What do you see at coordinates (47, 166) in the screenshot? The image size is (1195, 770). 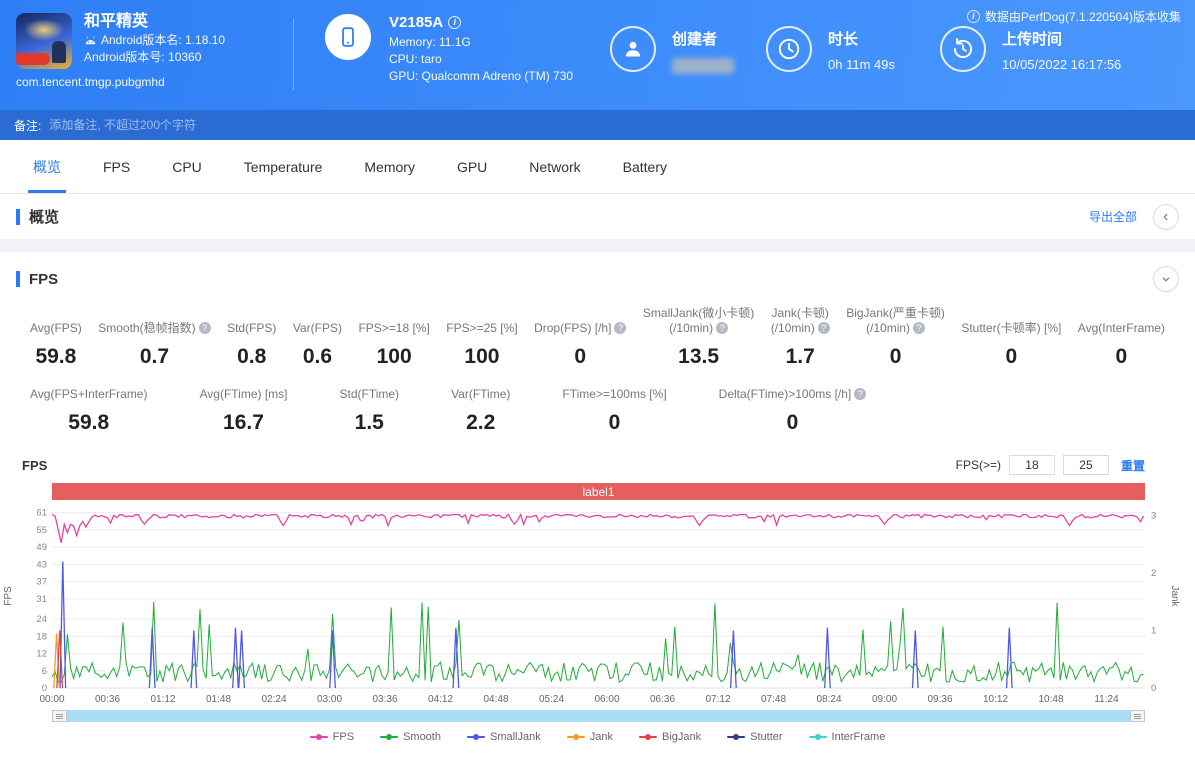 I see `tab-概览: 概览` at bounding box center [47, 166].